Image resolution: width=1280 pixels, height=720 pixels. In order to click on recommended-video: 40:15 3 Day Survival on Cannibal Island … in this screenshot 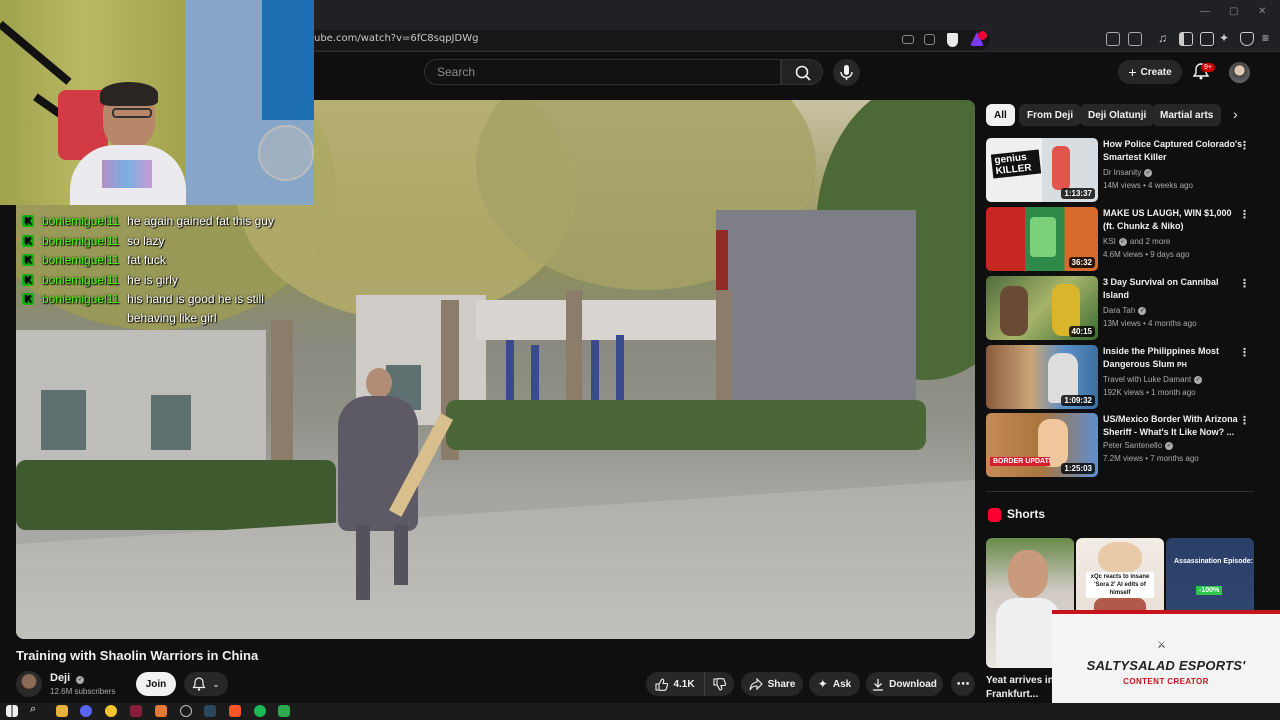, I will do `click(1121, 308)`.